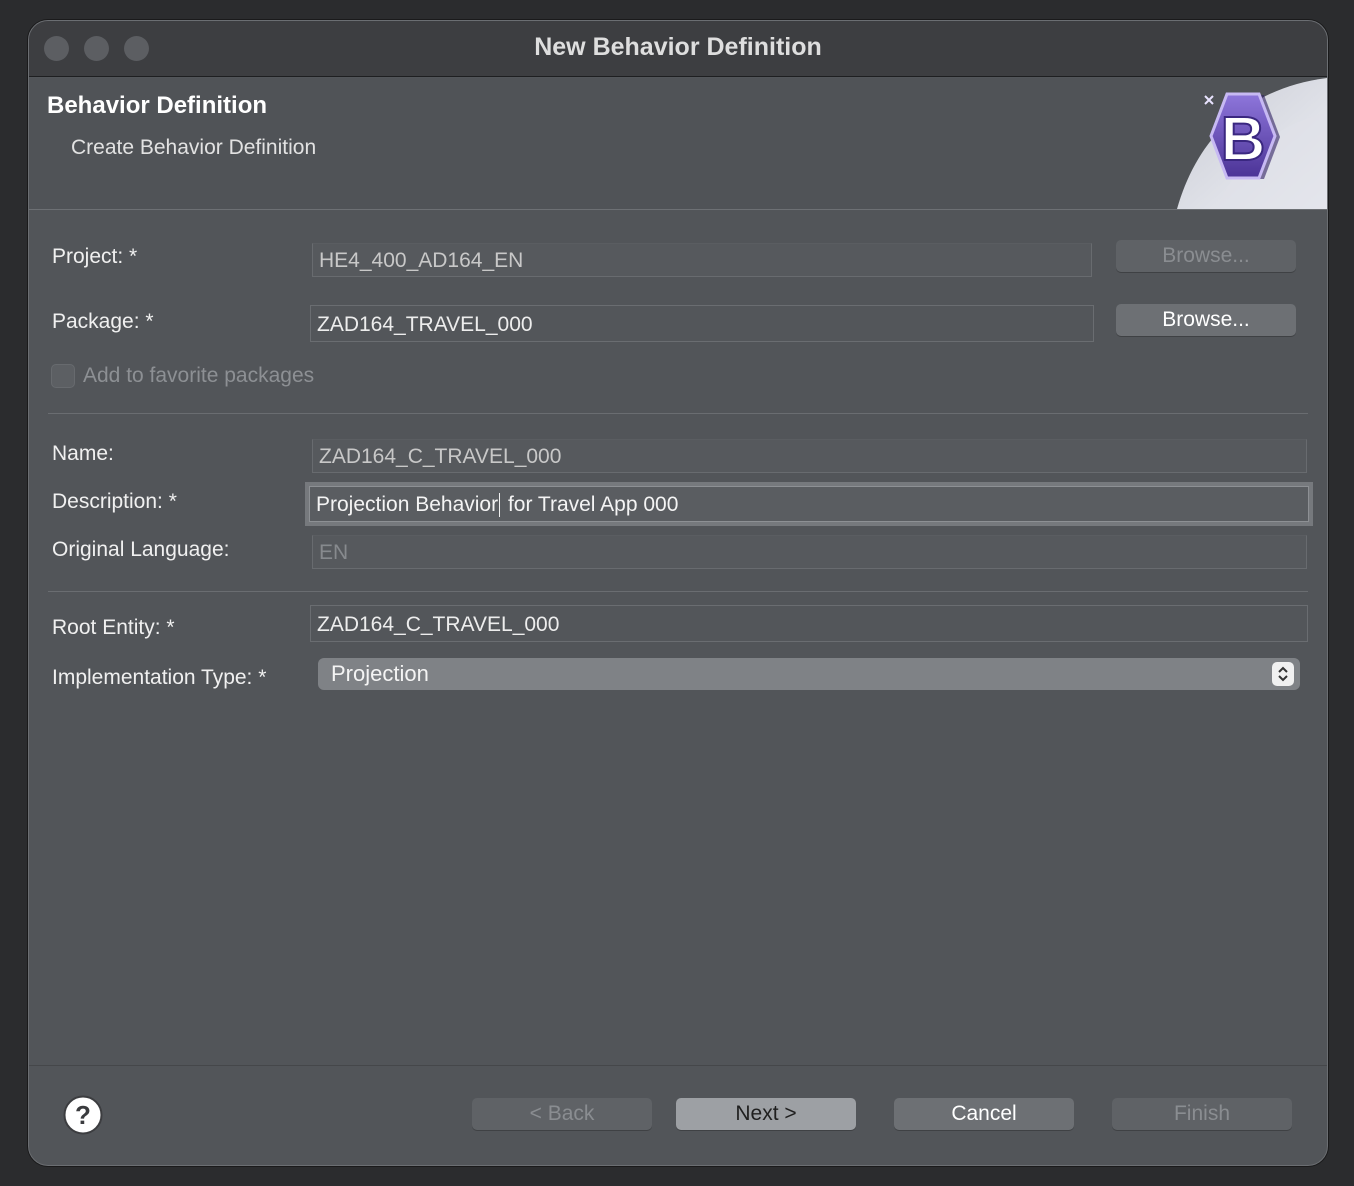 Image resolution: width=1354 pixels, height=1186 pixels. I want to click on finish-button: Finish, so click(1202, 1114).